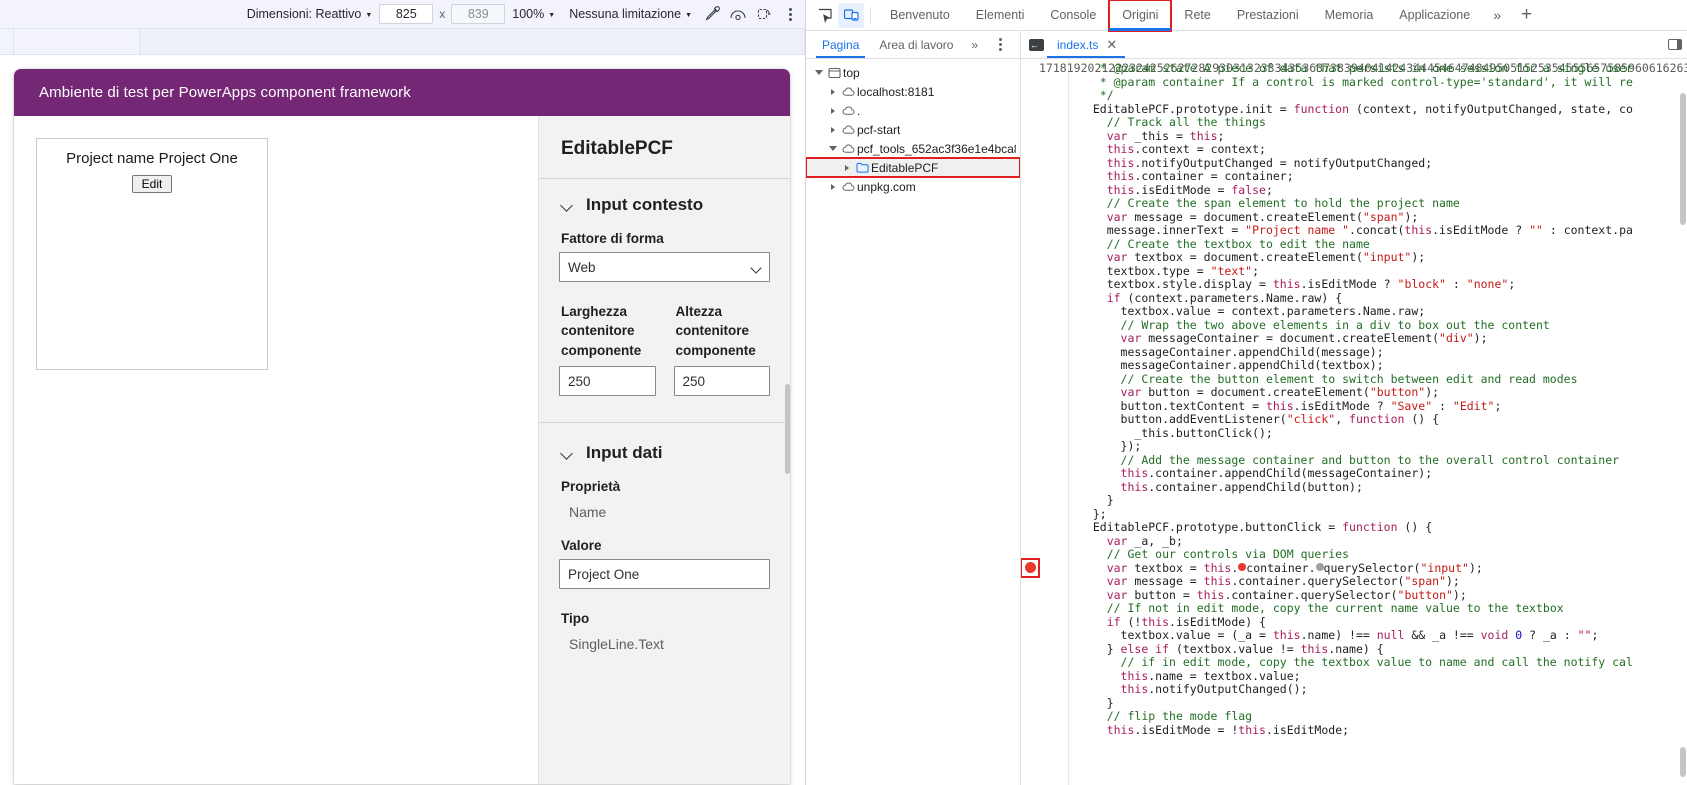 The width and height of the screenshot is (1687, 785). I want to click on media-queries-icon, so click(738, 14).